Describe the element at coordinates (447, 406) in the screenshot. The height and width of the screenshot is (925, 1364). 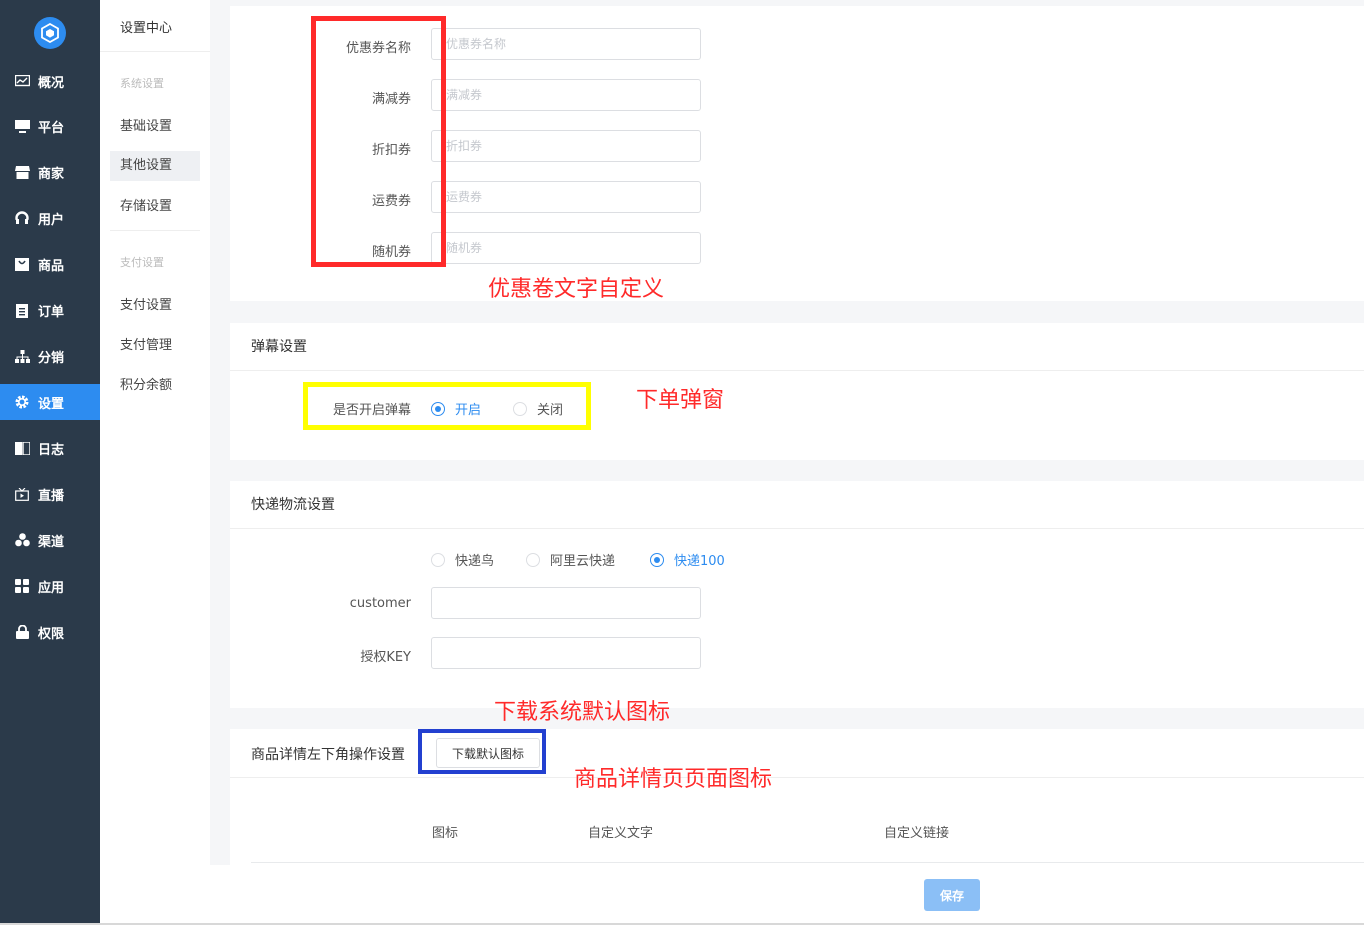
I see `barrage-annotation-box` at that location.